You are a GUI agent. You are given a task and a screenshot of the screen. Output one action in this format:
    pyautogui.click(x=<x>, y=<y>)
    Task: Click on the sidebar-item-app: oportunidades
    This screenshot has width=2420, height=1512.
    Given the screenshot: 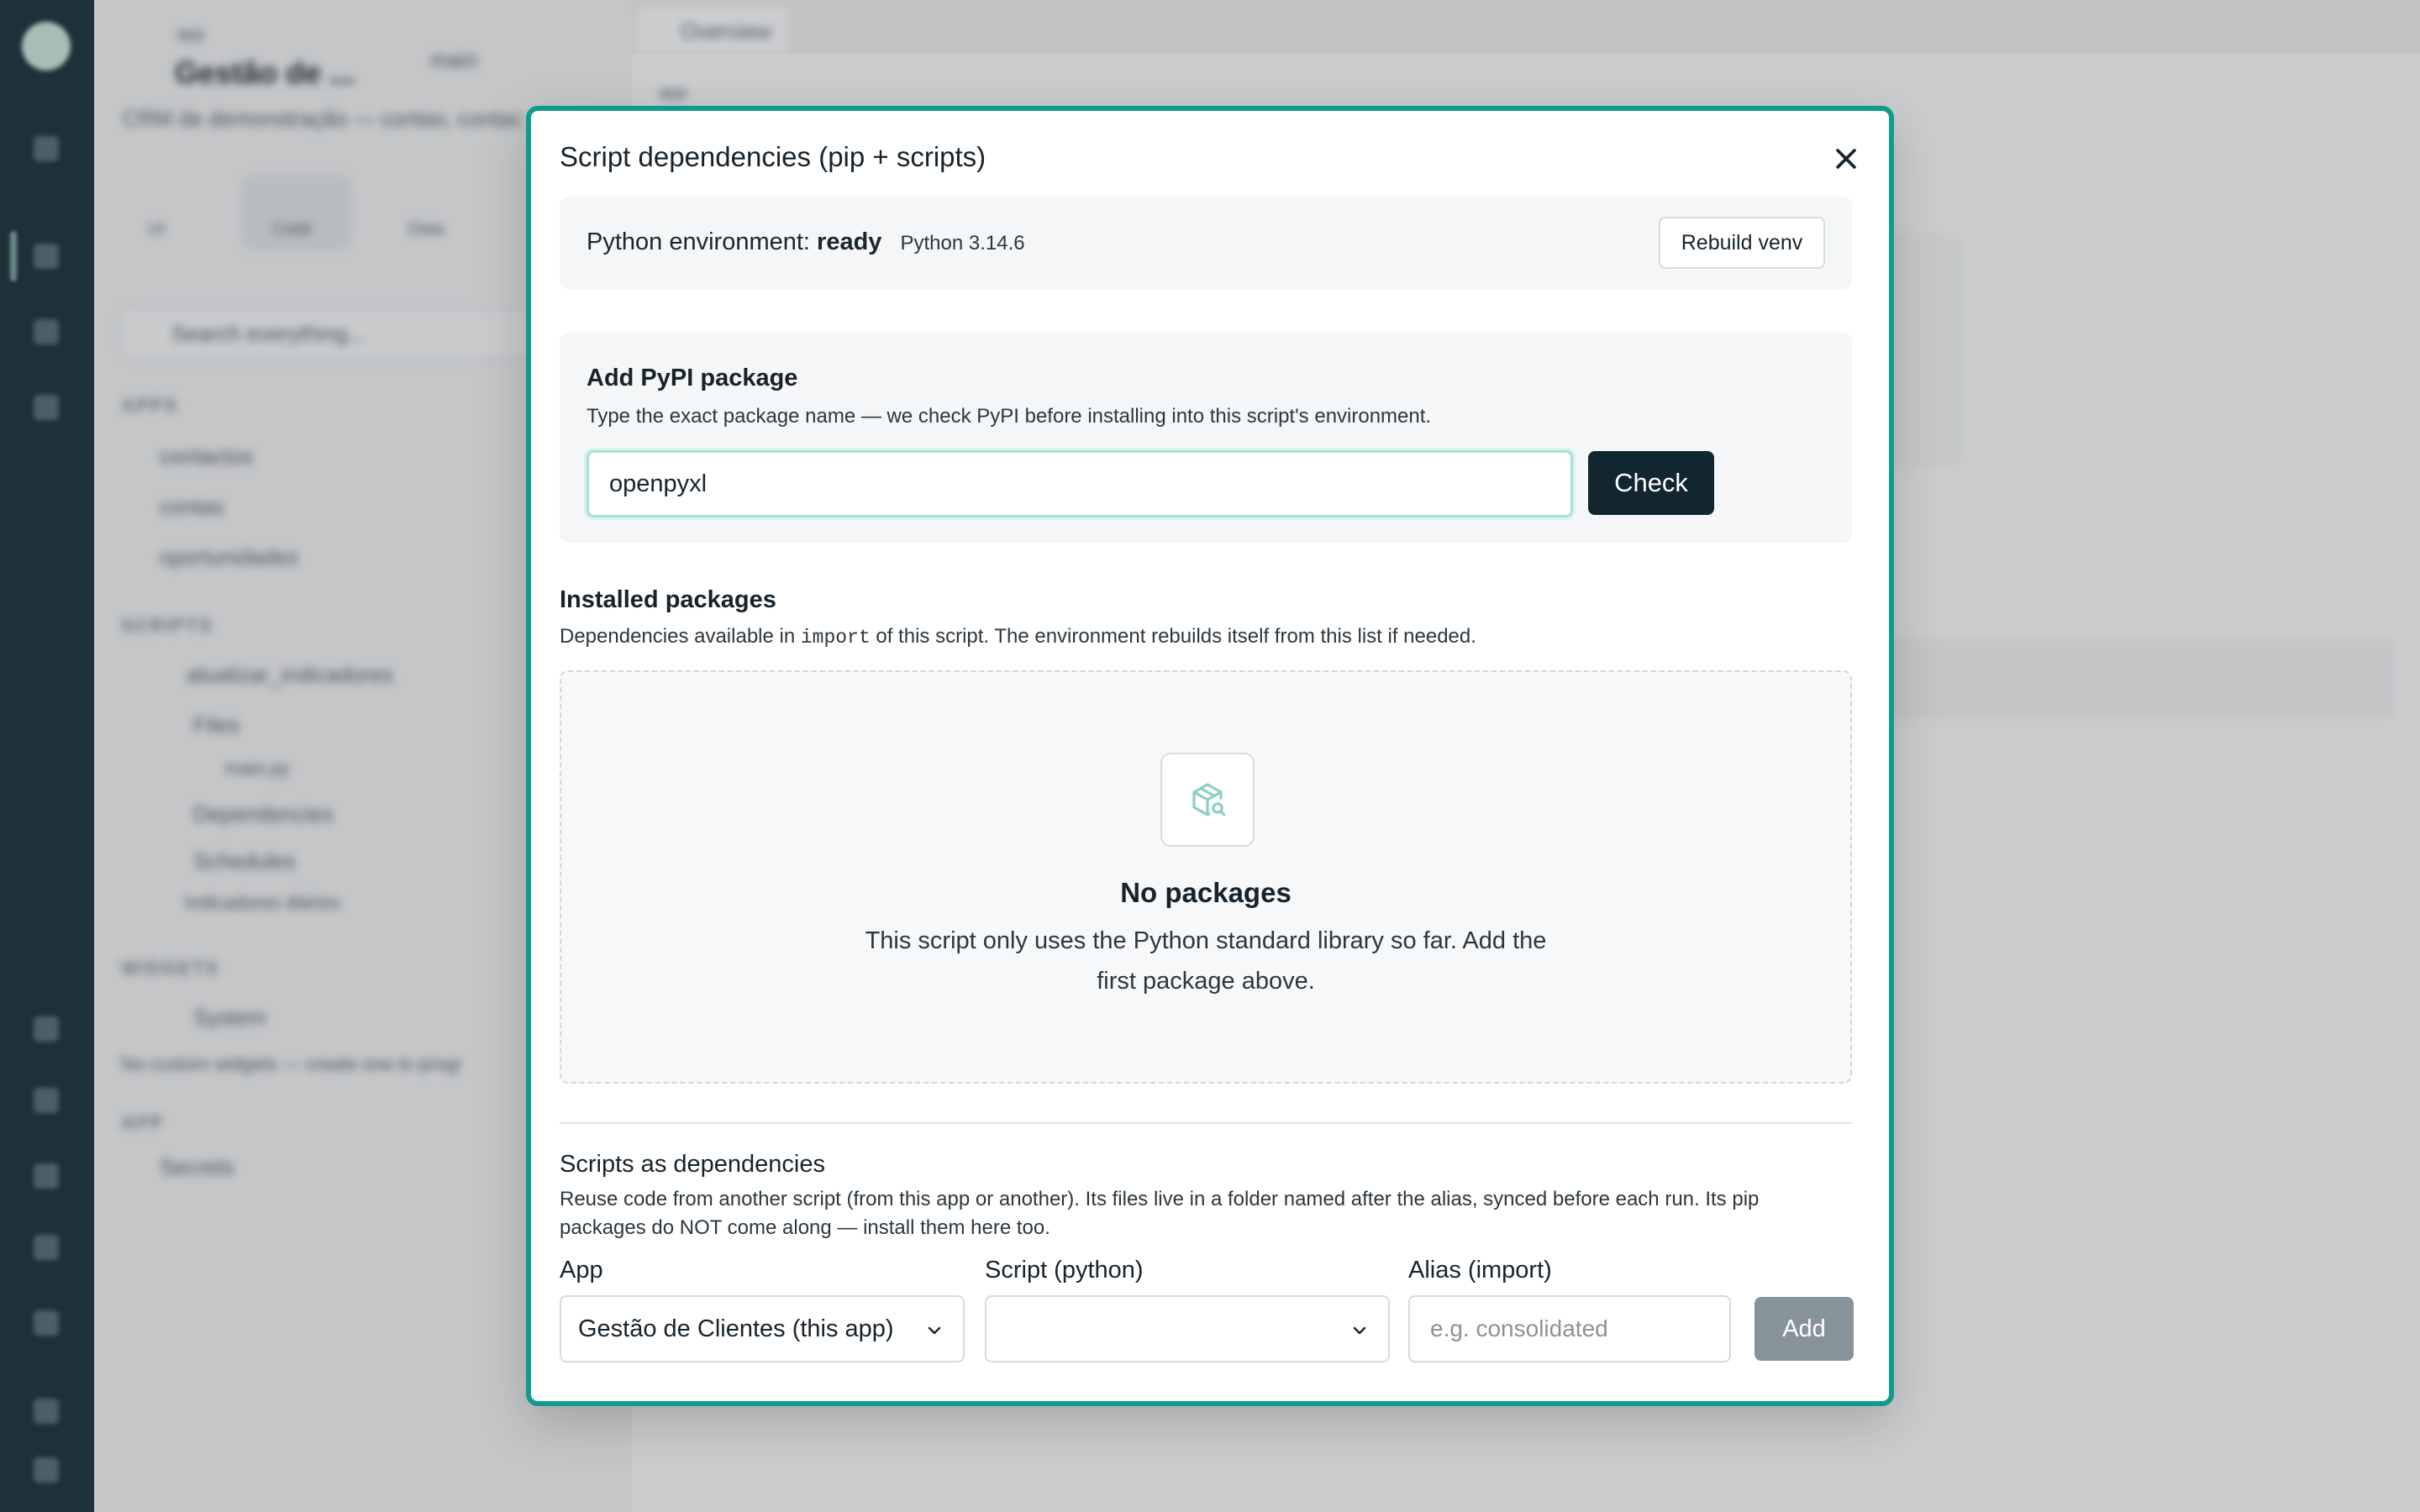 What is the action you would take?
    pyautogui.click(x=229, y=557)
    